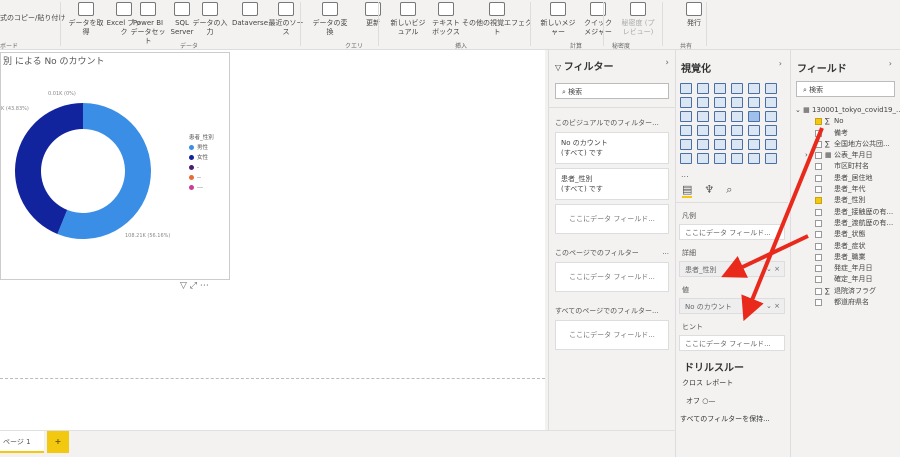  I want to click on field-well: No のカウント ⌄ ×, so click(732, 306).